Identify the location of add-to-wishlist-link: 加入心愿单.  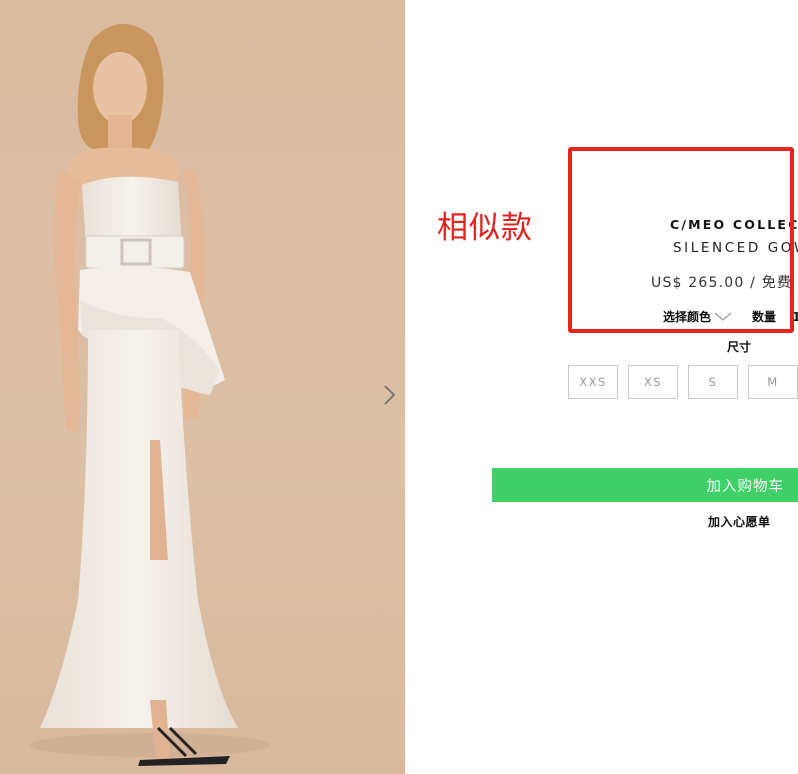
(739, 521).